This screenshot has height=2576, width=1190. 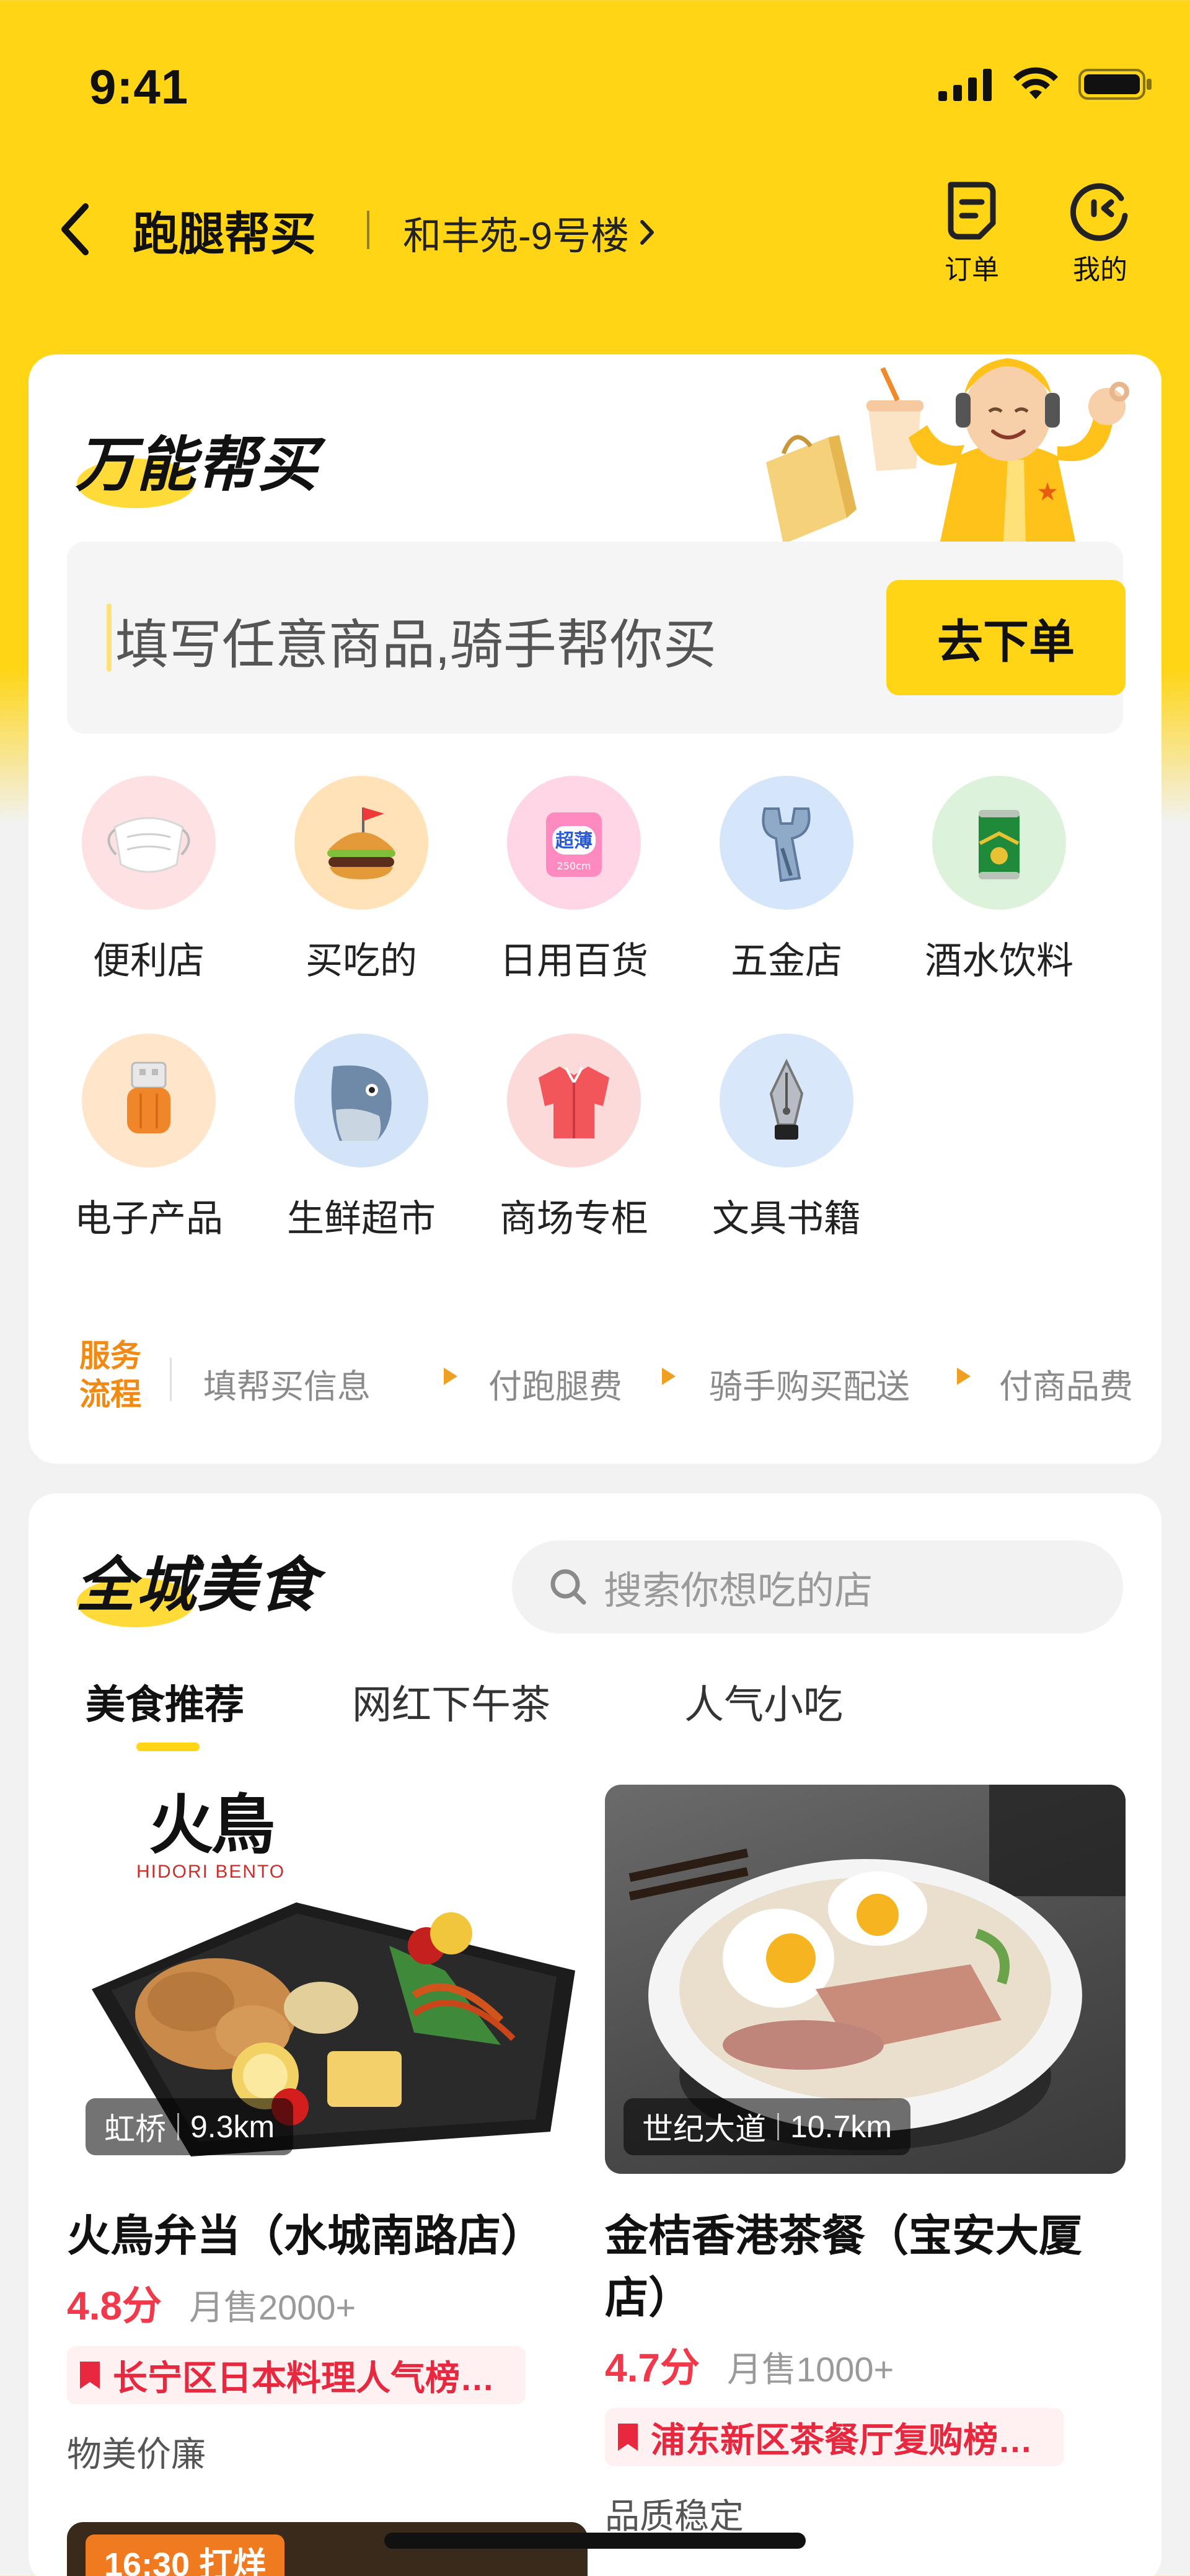 I want to click on category-daily-goods: 超薄 250cm 日用百货, so click(x=574, y=881).